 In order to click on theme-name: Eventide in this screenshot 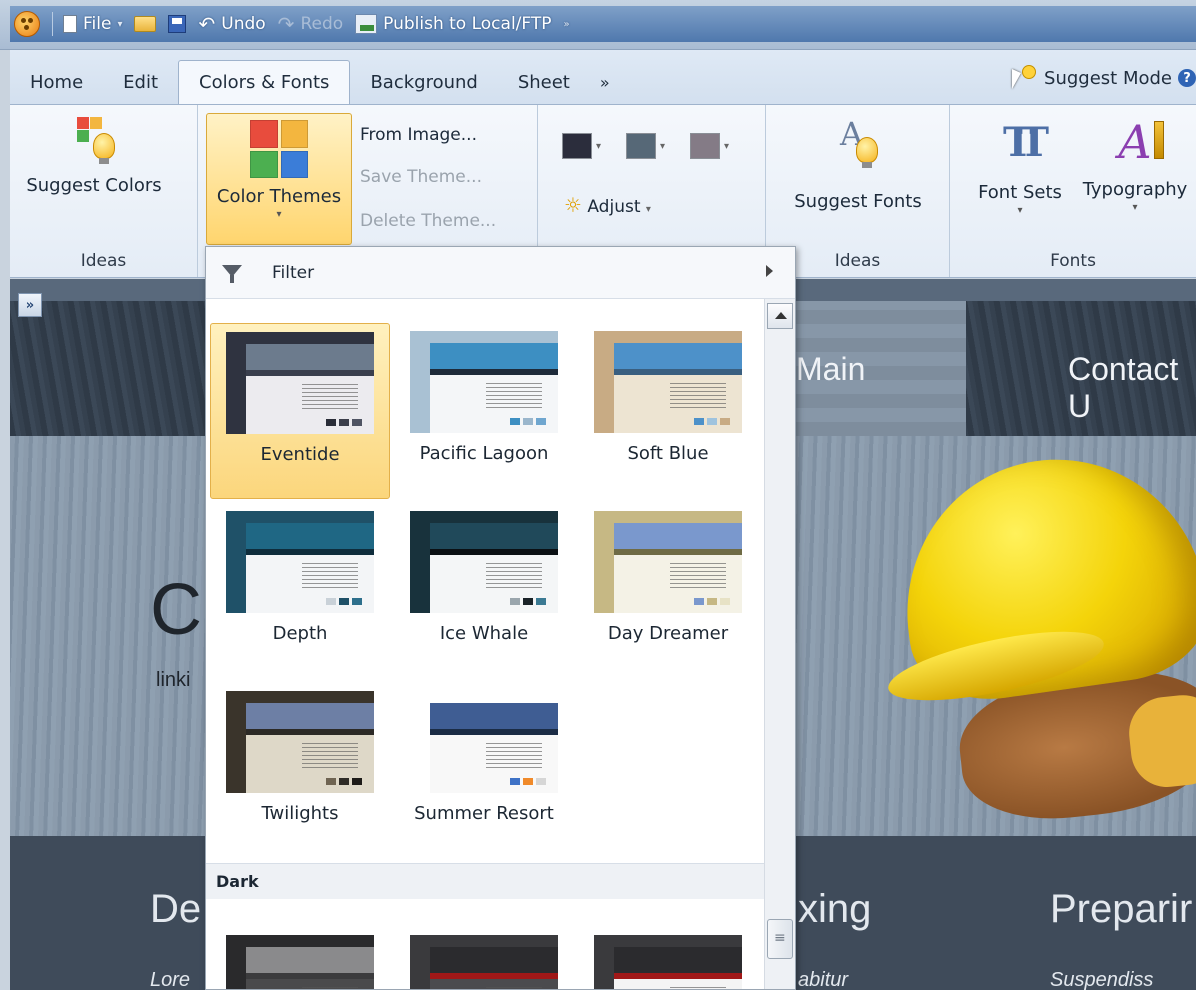, I will do `click(300, 454)`.